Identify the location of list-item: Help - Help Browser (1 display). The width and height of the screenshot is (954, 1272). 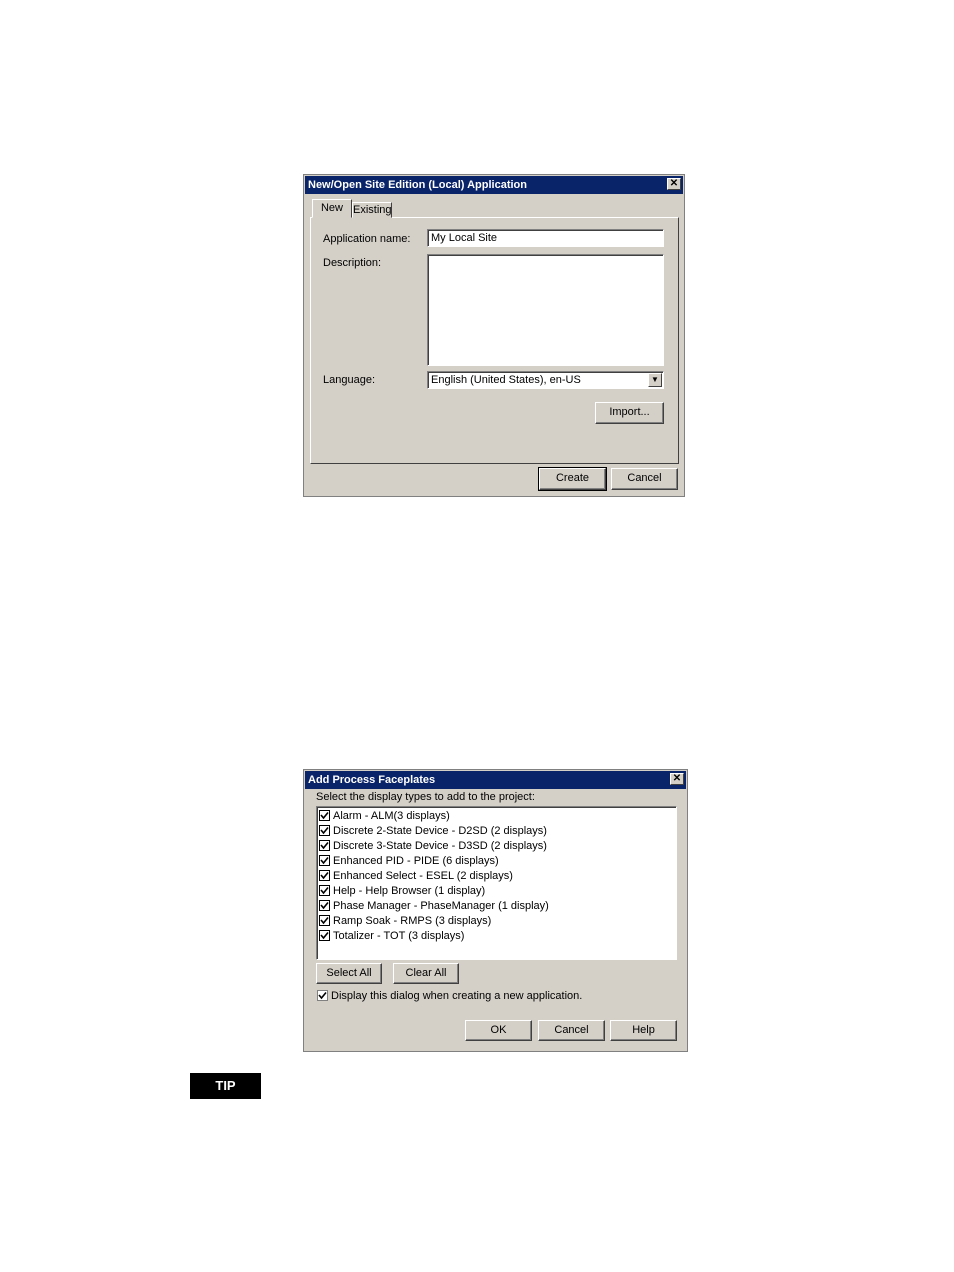
(402, 891).